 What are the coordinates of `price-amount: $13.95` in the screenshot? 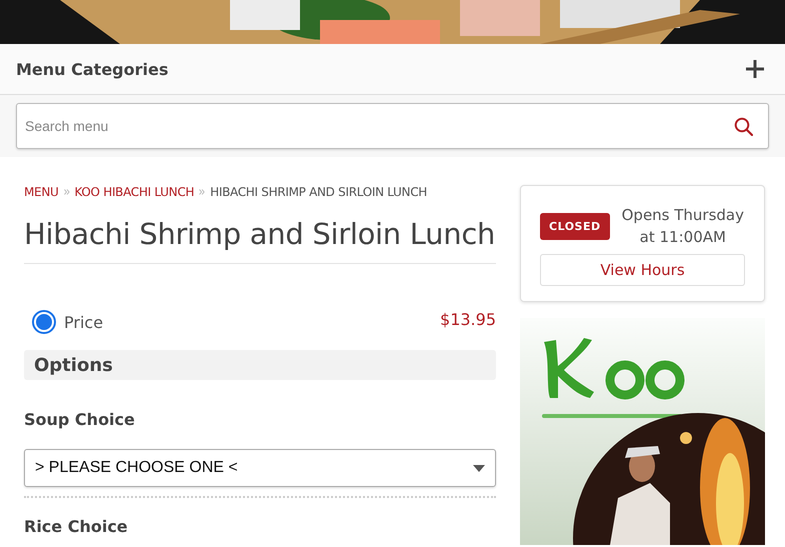 It's located at (468, 319).